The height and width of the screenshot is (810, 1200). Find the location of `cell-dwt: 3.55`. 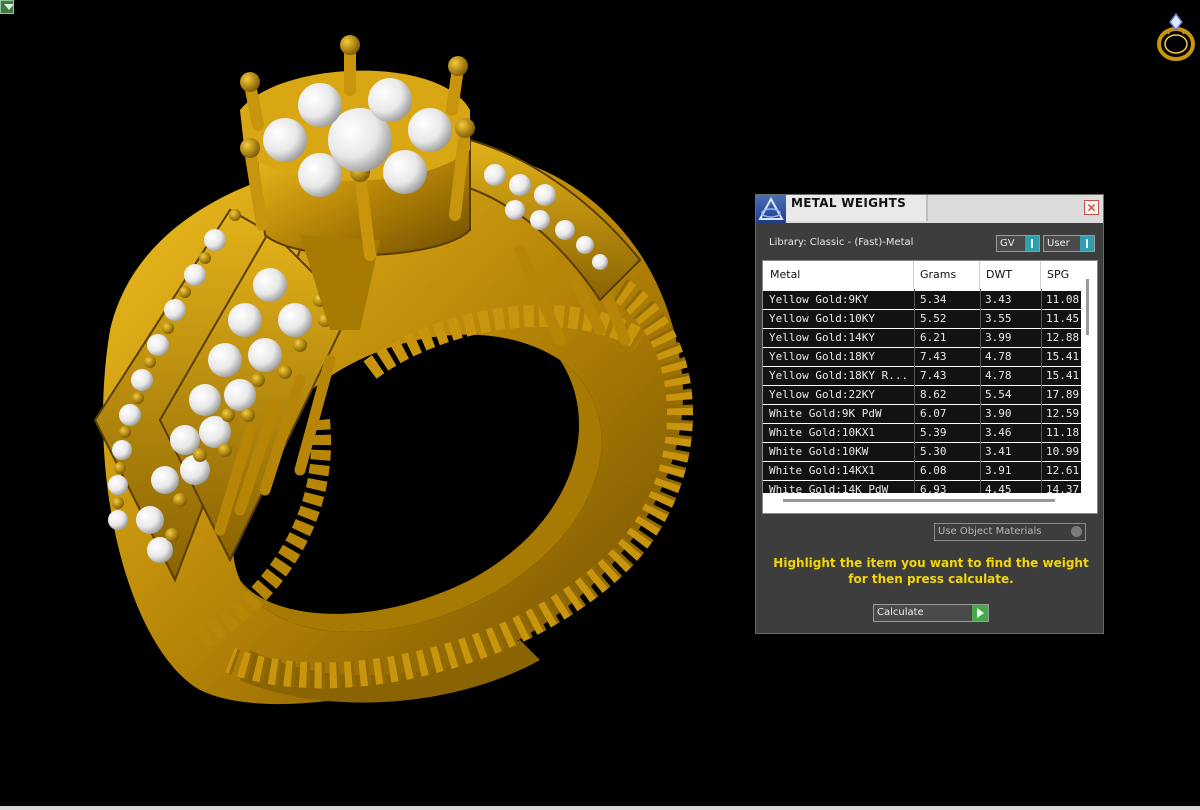

cell-dwt: 3.55 is located at coordinates (998, 318).